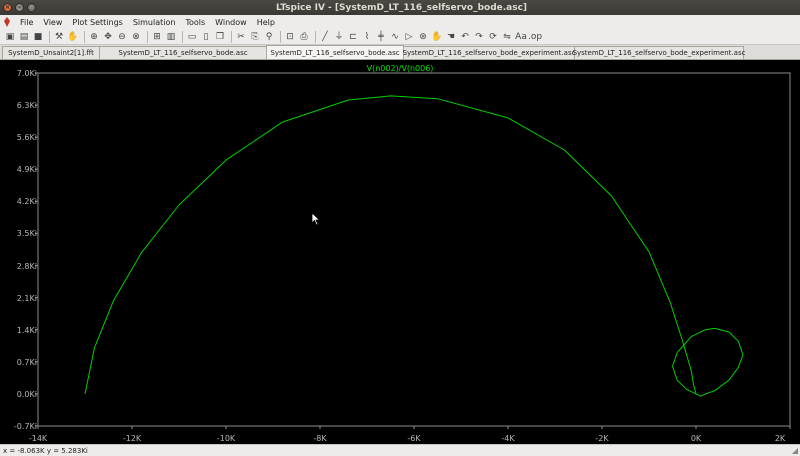 This screenshot has height=456, width=800. I want to click on toolbar: ▣ ▤ ■ ⚒ ✋ ⊕ ✥ ⊖ ⊗ ⊞ ▥ ▭ ▯ ❐ ✂ ⎘ ⚲ ⊡ ⎙ ╱ ⏚ ⊏ ⌇ ╪ ∿ ▷ ⊛ ✋ ☚ ↶ ↷ ⟳ ⇋ Aa .op, so click(400, 37).